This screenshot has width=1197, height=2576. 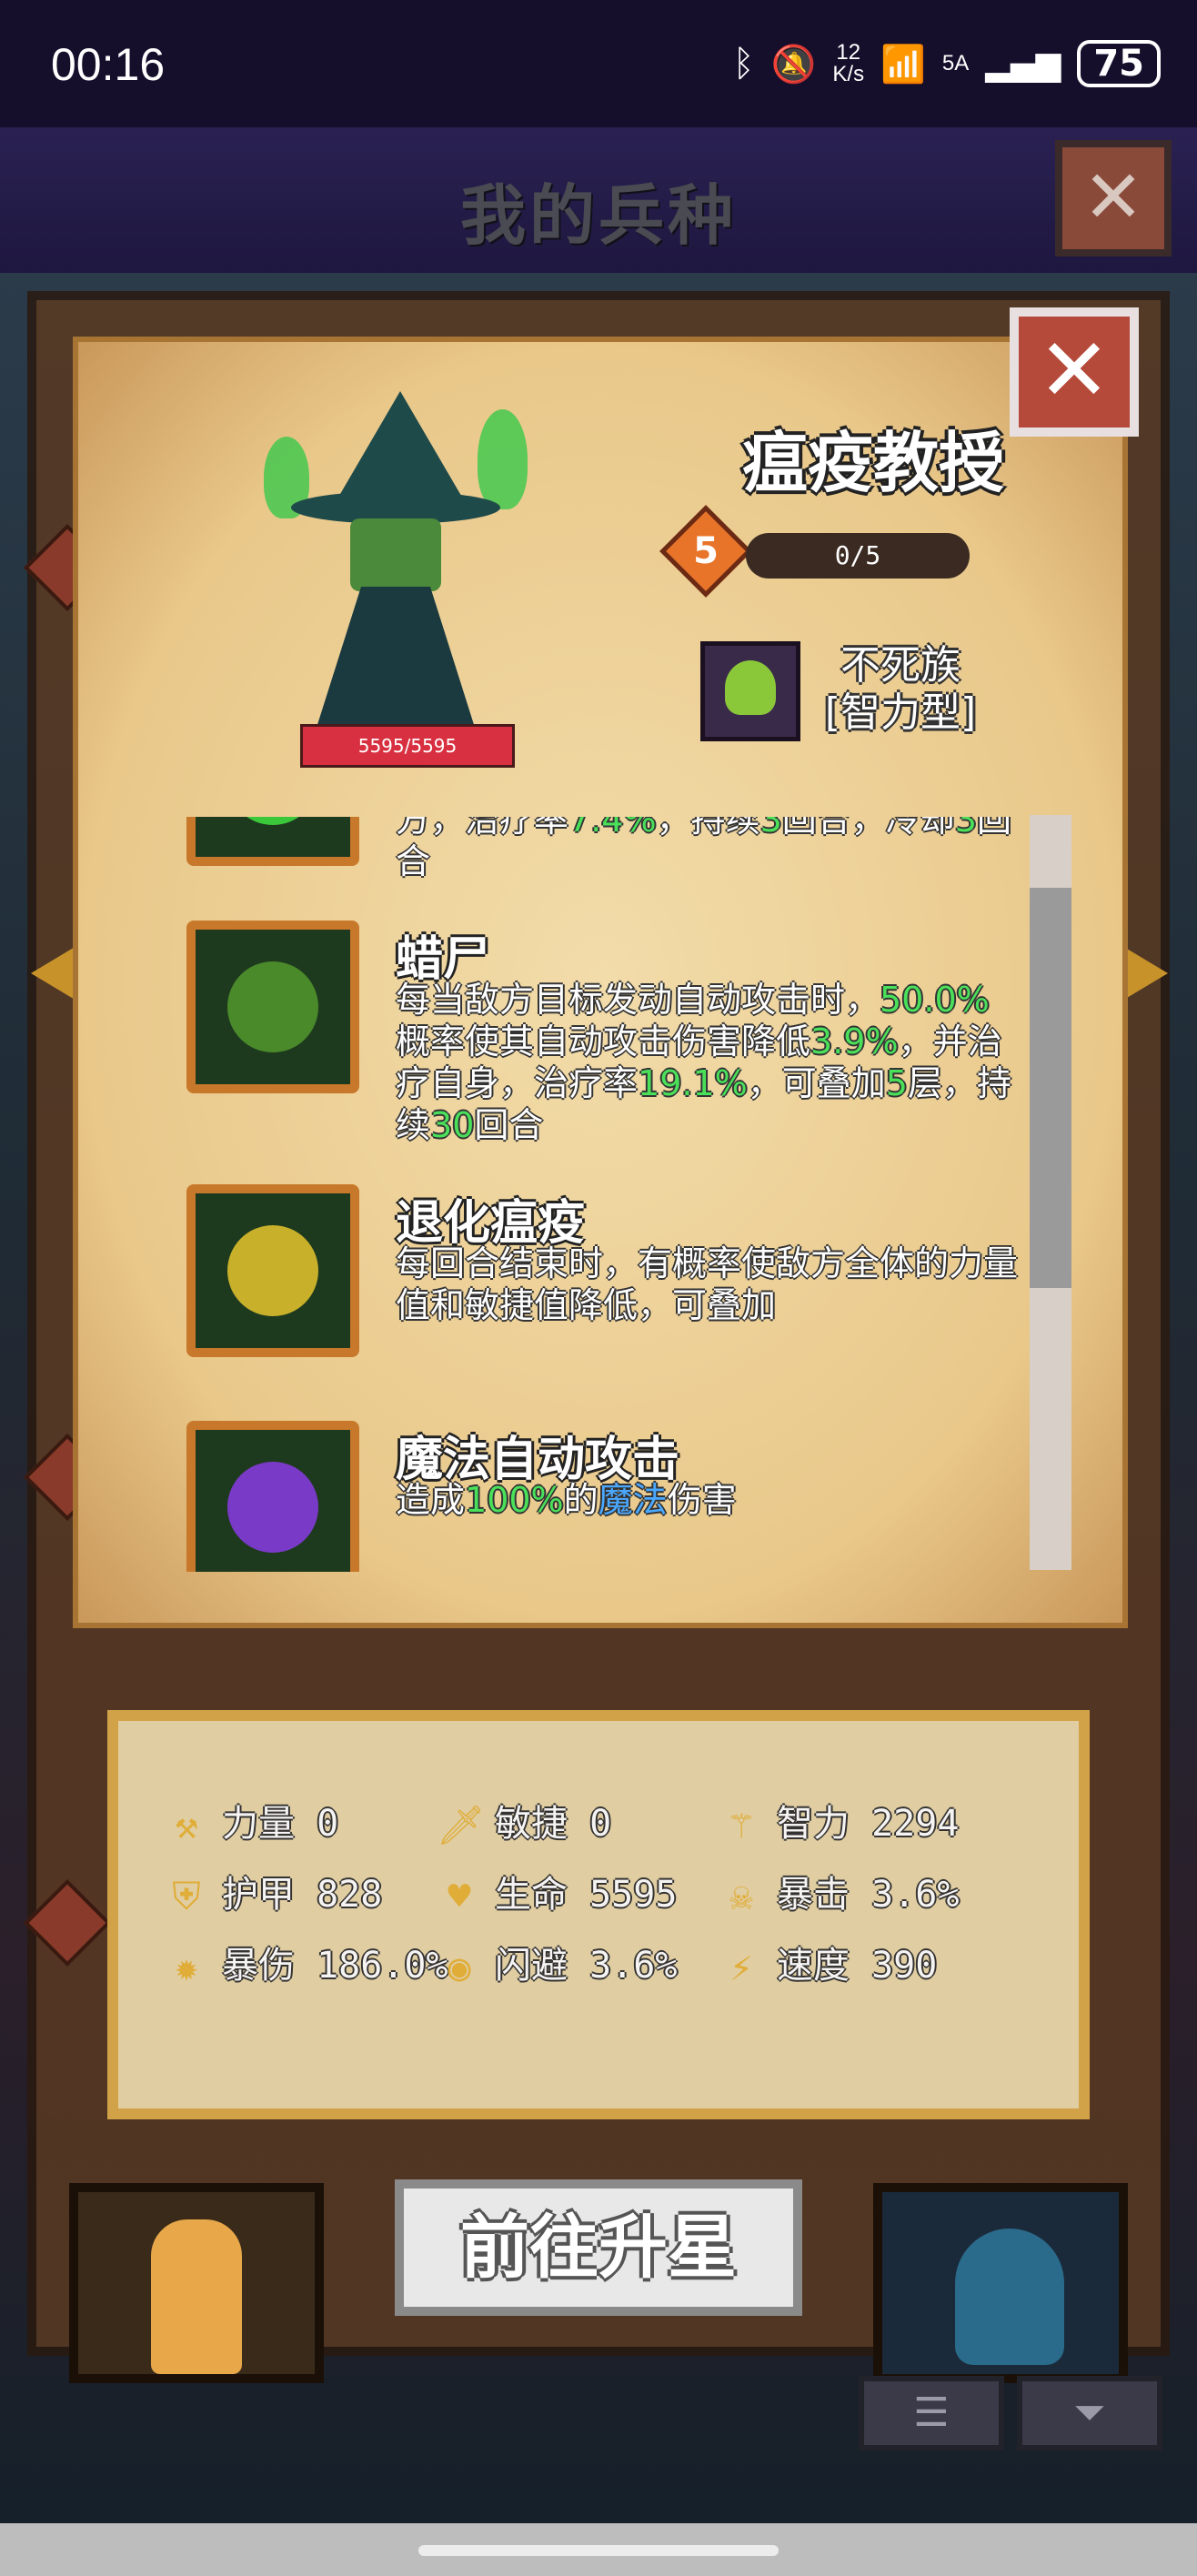 What do you see at coordinates (431, 1500) in the screenshot?
I see `skill-text: 造成` at bounding box center [431, 1500].